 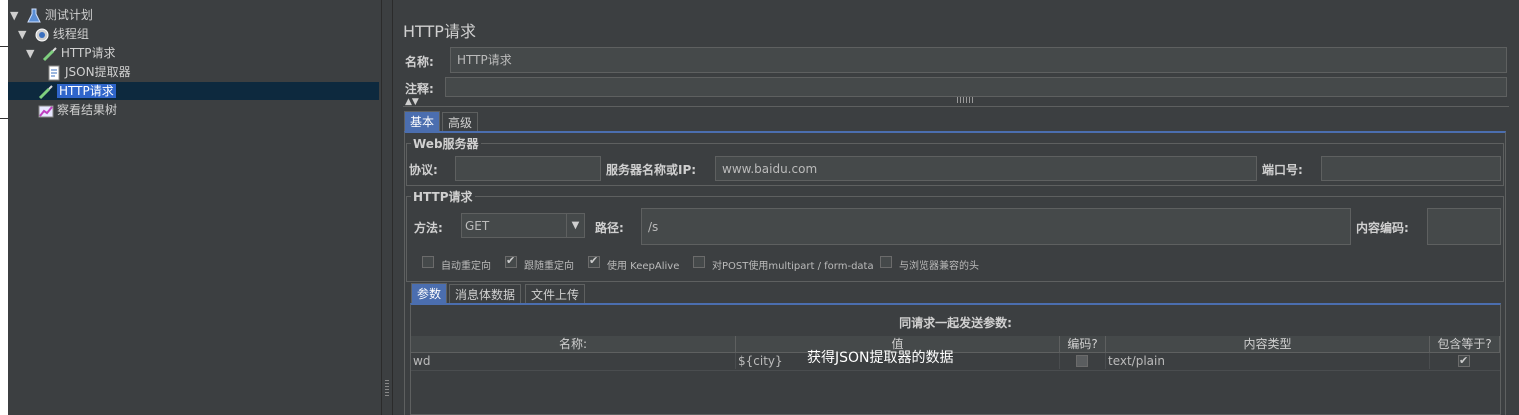 I want to click on tab-parameters: 参数, so click(x=429, y=293).